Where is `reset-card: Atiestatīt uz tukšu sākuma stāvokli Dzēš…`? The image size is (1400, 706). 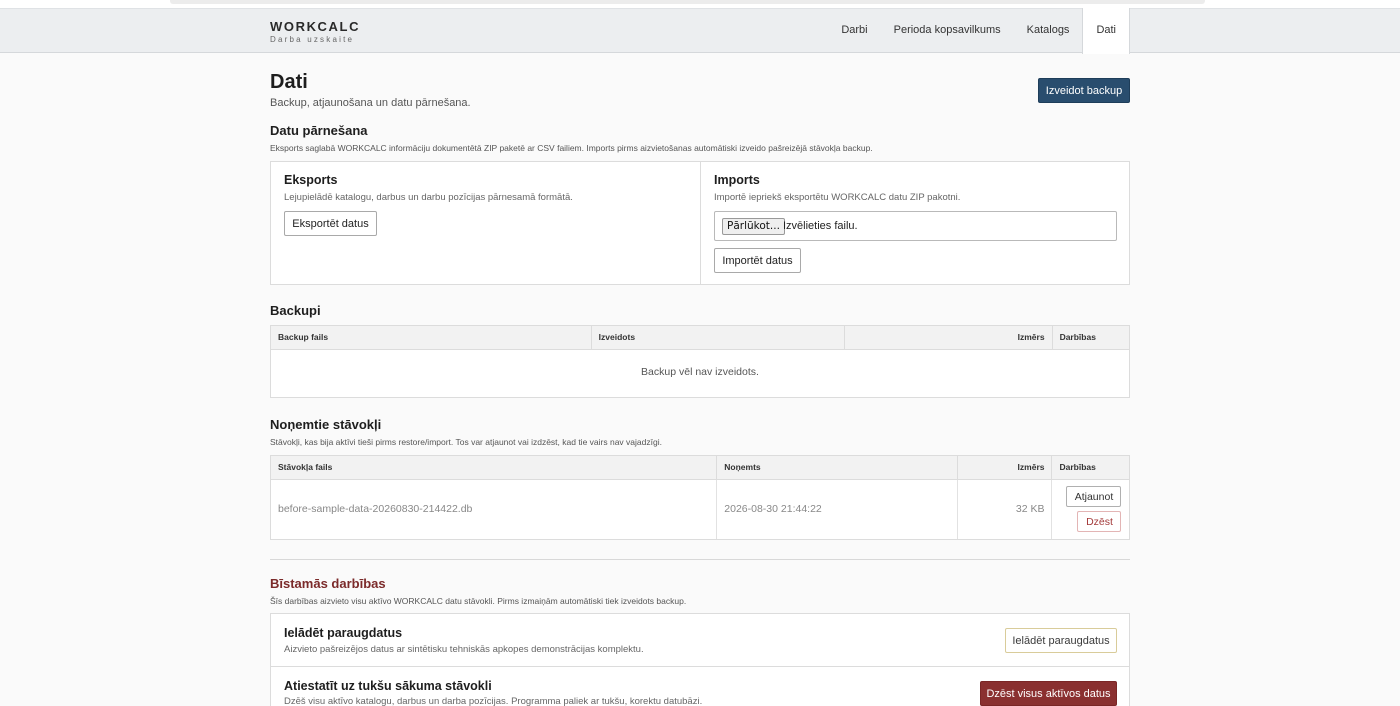
reset-card: Atiestatīt uz tukšu sākuma stāvokli Dzēš… is located at coordinates (700, 686).